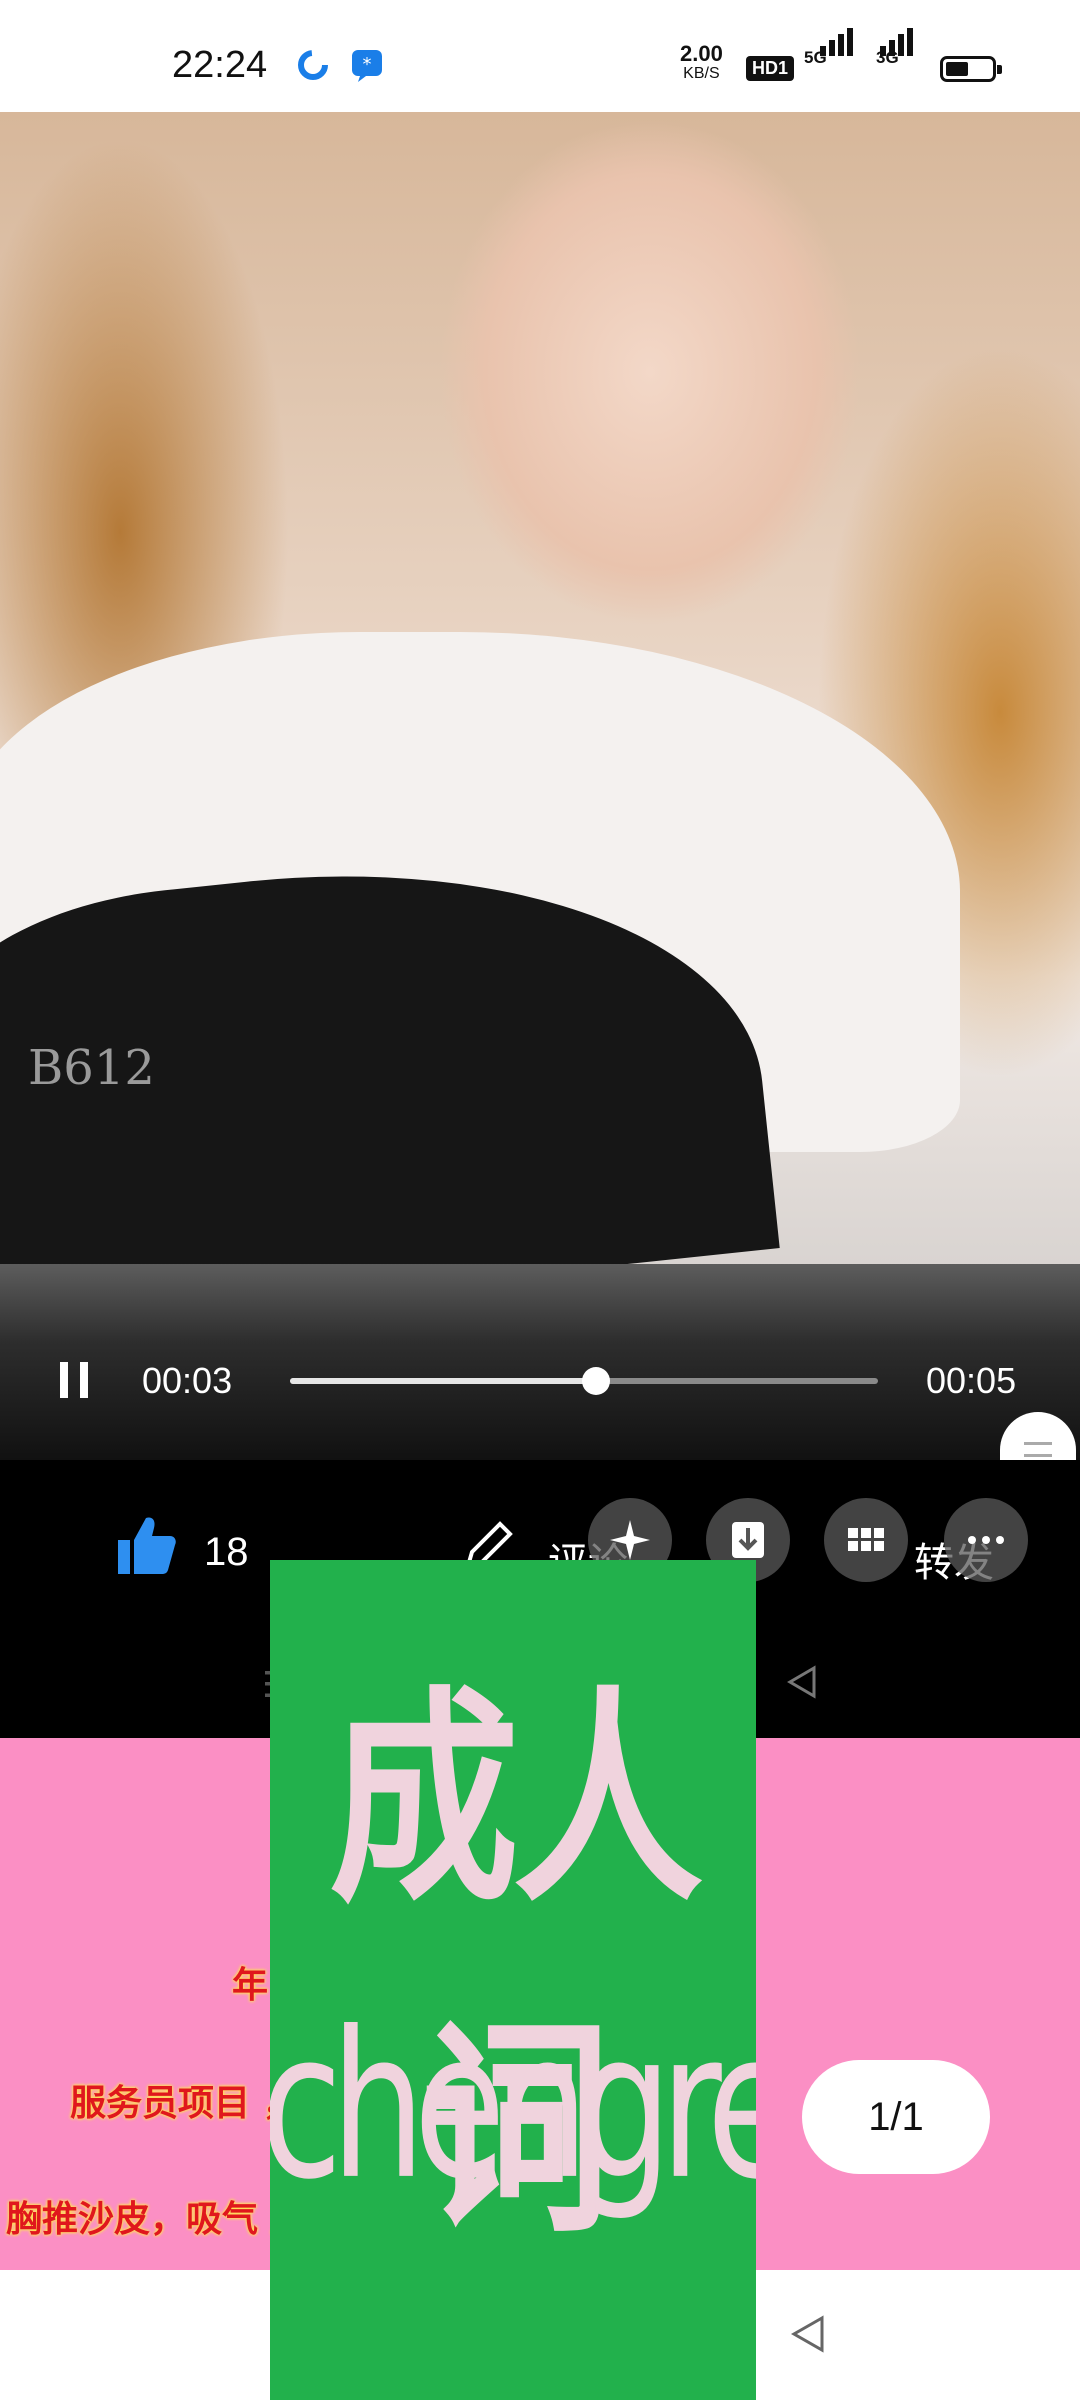 This screenshot has width=1080, height=2400. I want to click on grid-icon, so click(866, 1539).